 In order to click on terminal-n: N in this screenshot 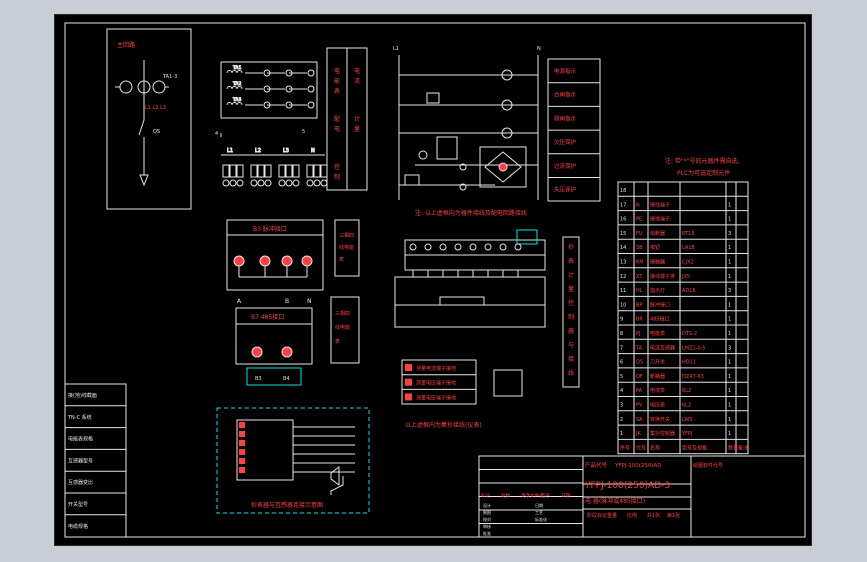, I will do `click(539, 49)`.